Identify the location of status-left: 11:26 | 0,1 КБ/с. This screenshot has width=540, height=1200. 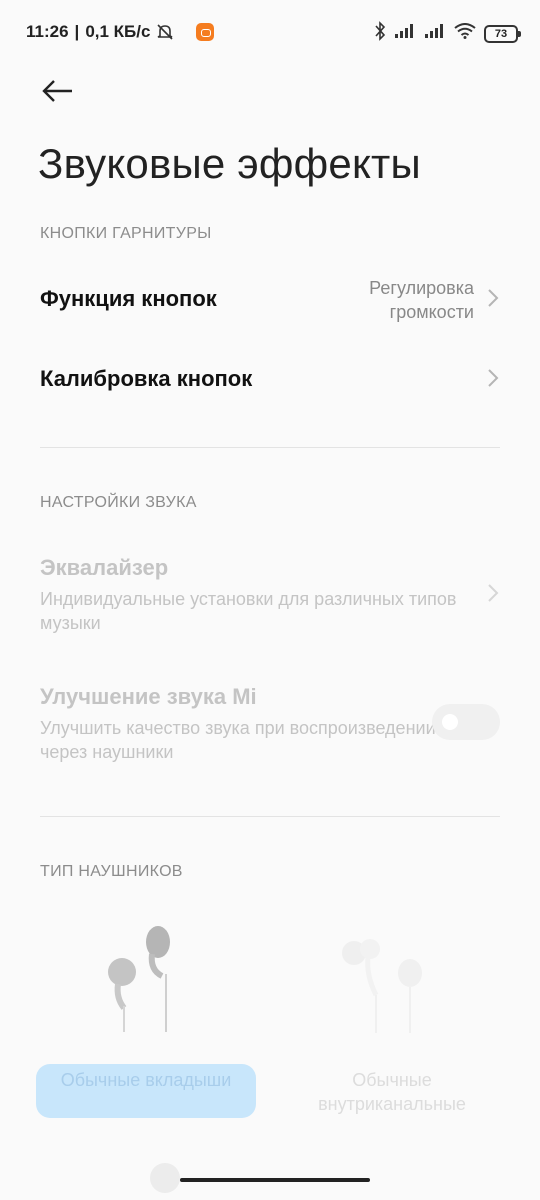
(100, 32).